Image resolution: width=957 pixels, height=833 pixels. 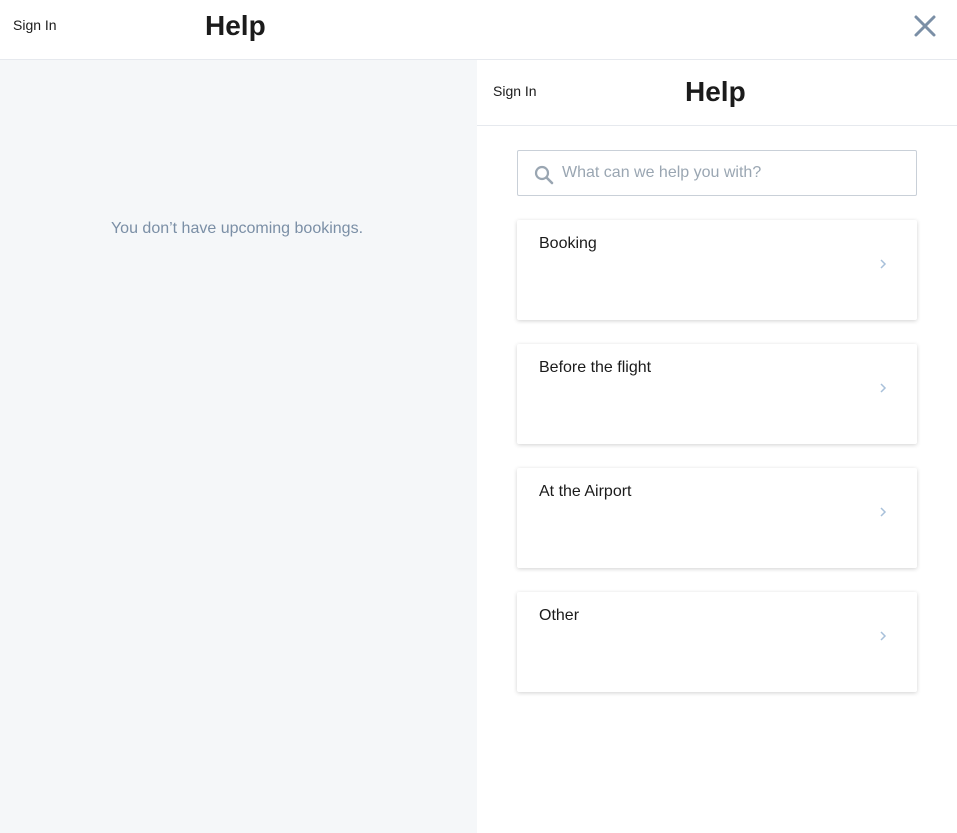 I want to click on help-panel-title: Help, so click(x=715, y=91).